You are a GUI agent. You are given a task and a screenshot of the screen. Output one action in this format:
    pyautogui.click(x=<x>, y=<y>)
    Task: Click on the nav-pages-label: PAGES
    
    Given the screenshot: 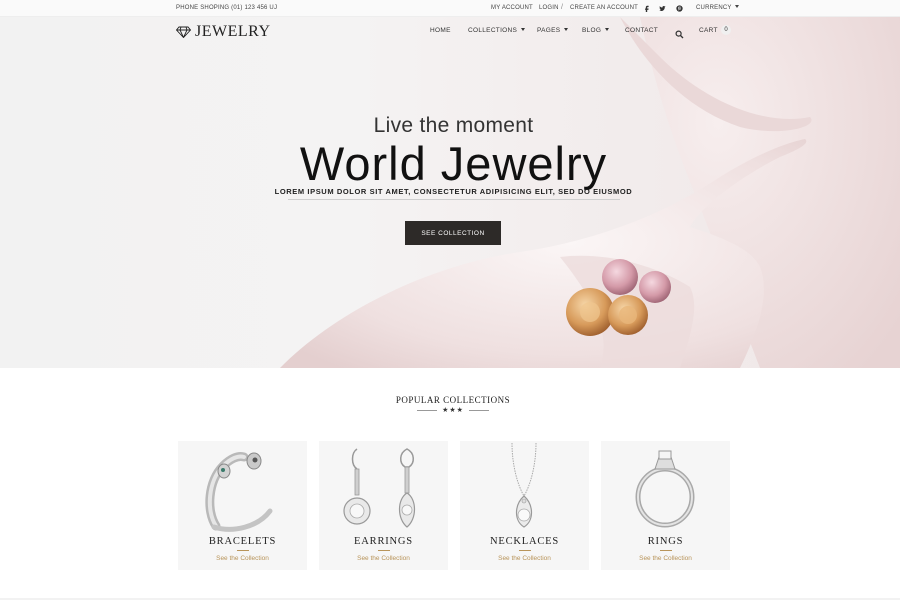 What is the action you would take?
    pyautogui.click(x=549, y=30)
    